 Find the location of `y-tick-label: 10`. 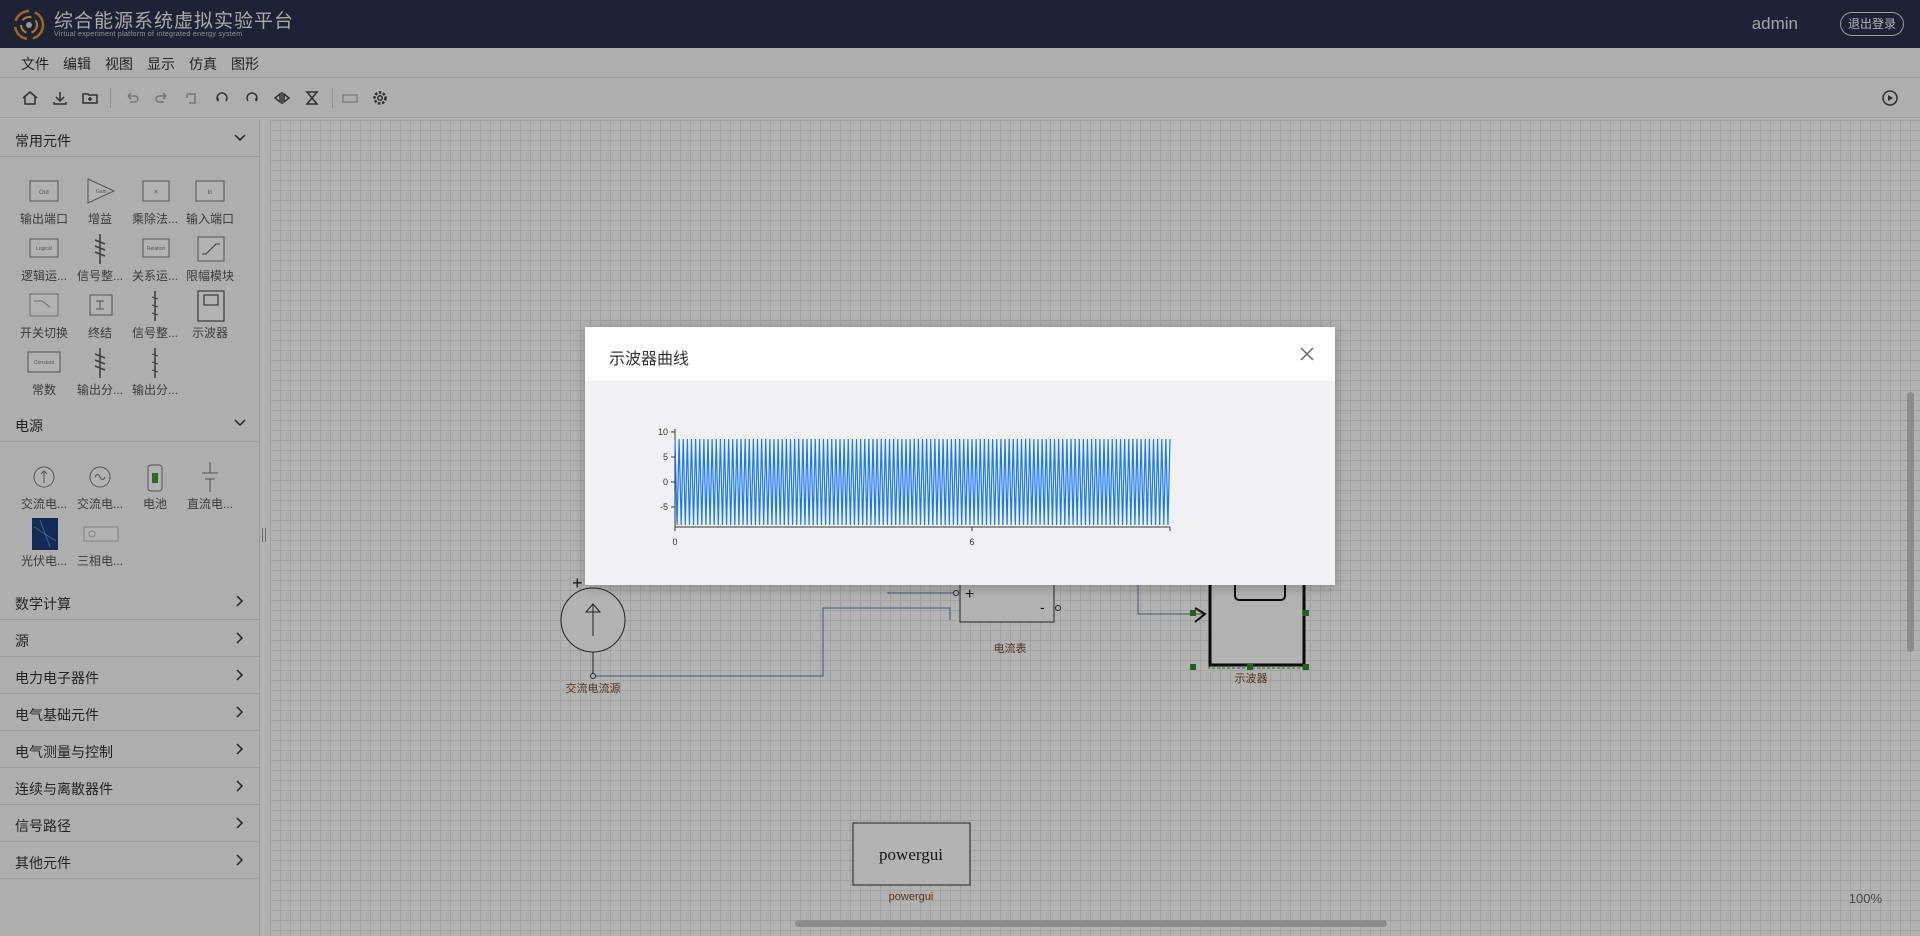

y-tick-label: 10 is located at coordinates (663, 432).